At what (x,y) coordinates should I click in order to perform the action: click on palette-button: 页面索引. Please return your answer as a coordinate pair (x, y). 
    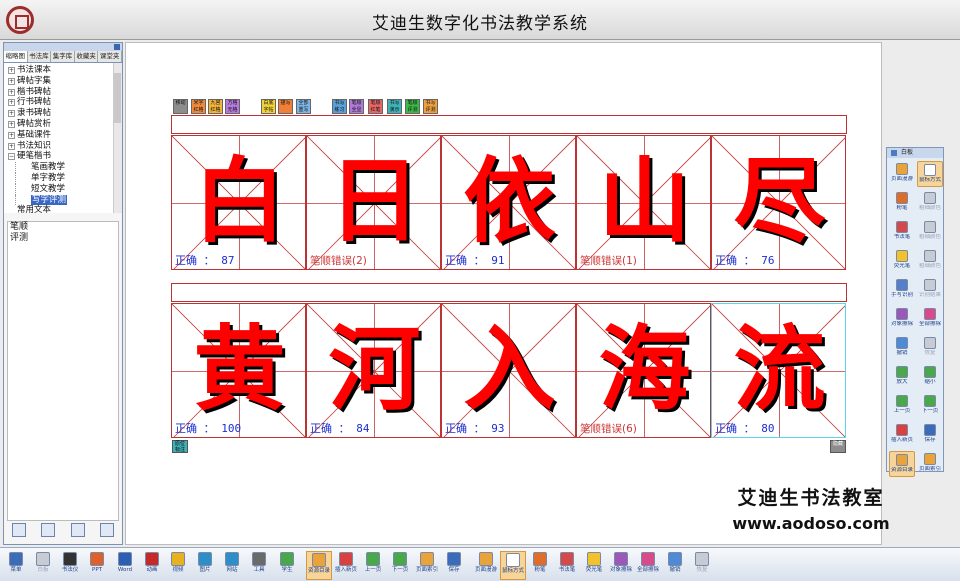
    Looking at the image, I should click on (930, 464).